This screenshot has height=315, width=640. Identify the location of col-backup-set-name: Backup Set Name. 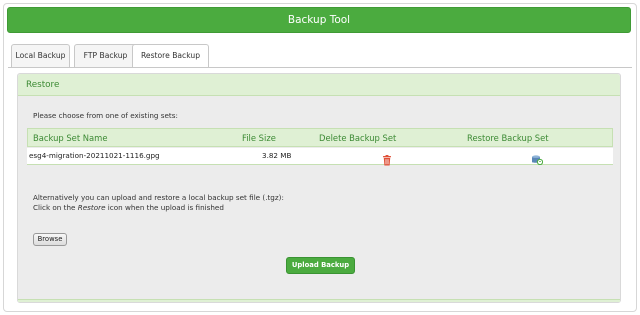
(70, 138).